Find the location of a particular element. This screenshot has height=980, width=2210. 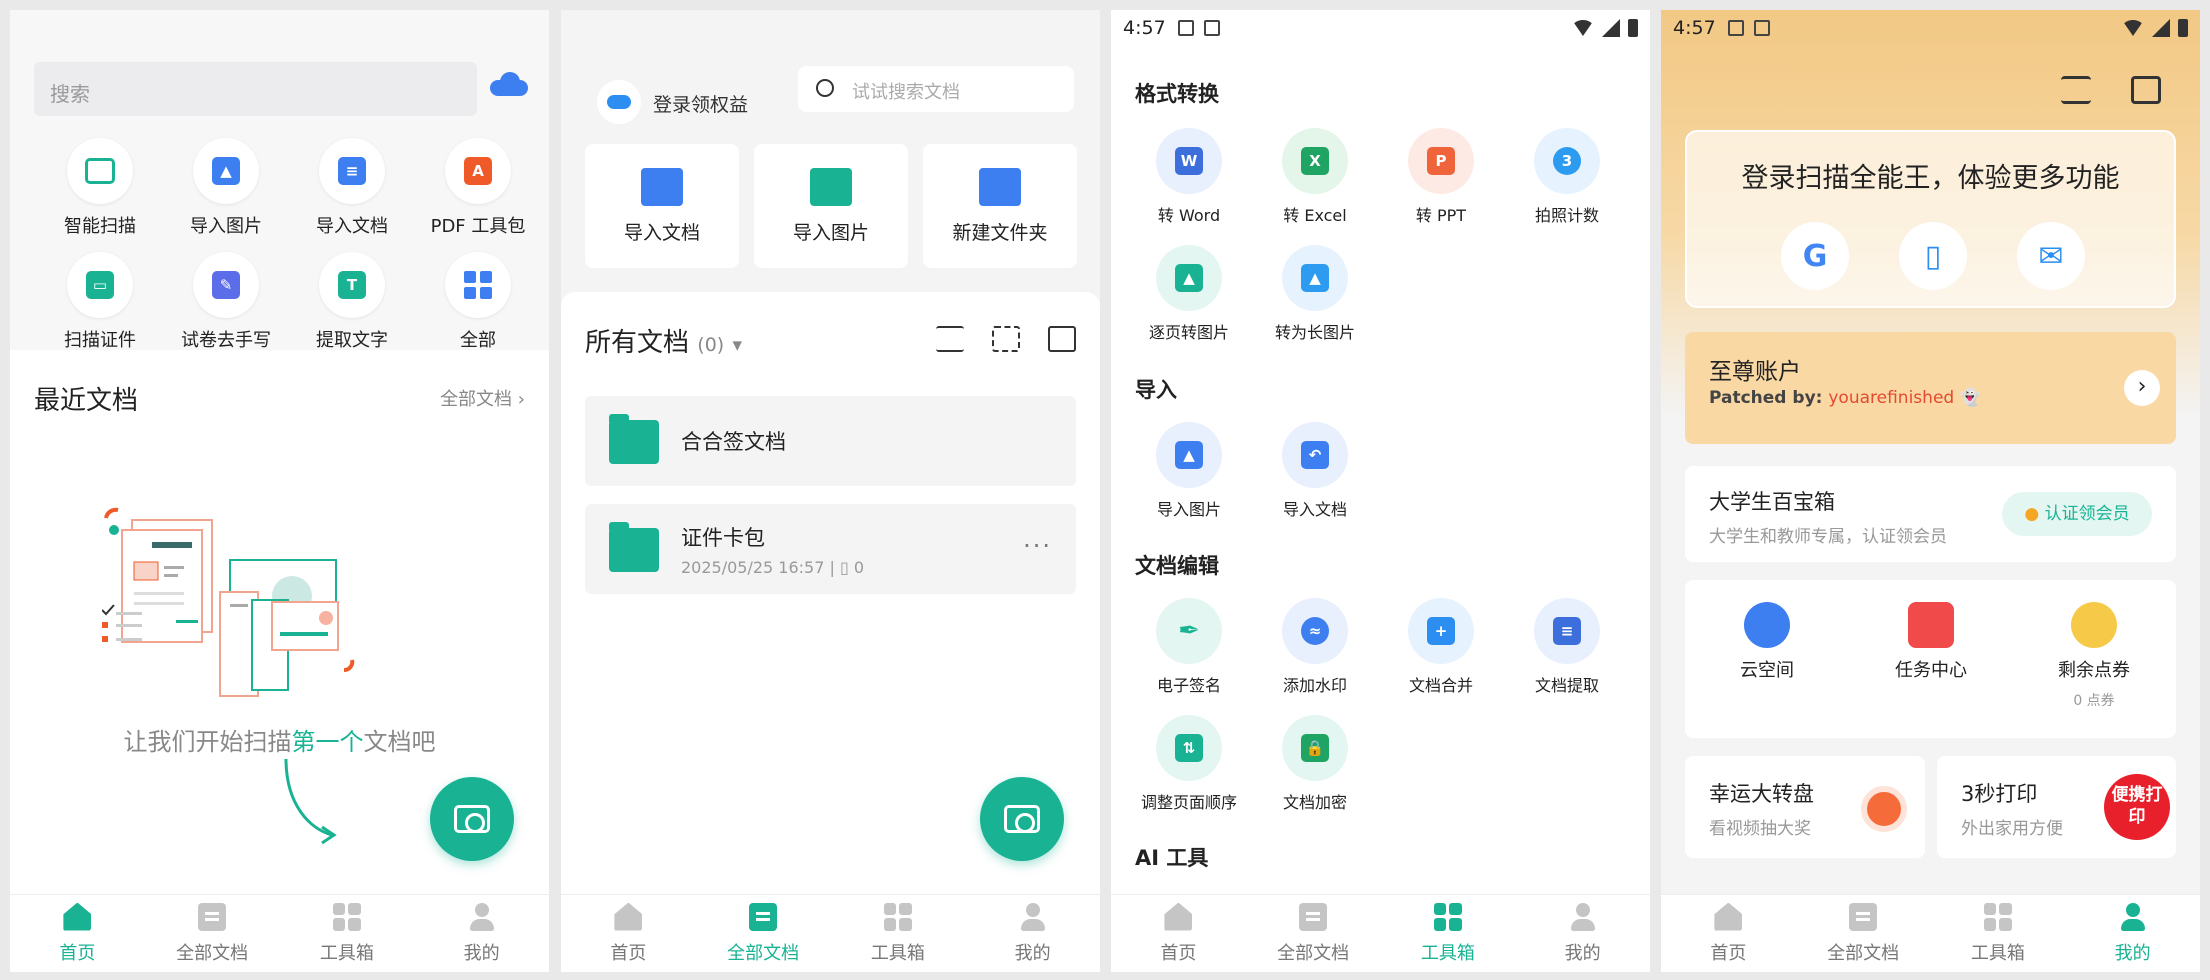

section-title-import: 导入 is located at coordinates (1156, 390).